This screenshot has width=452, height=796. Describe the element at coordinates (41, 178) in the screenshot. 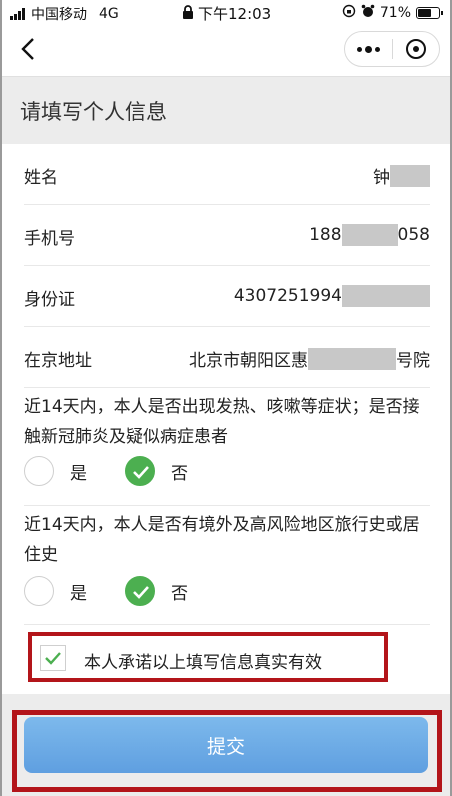

I see `name-label: 姓名` at that location.